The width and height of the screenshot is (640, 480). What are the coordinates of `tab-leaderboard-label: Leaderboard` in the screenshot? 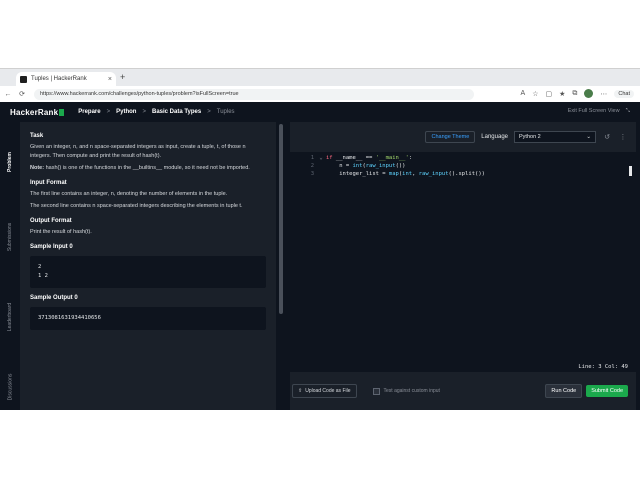 It's located at (10, 317).